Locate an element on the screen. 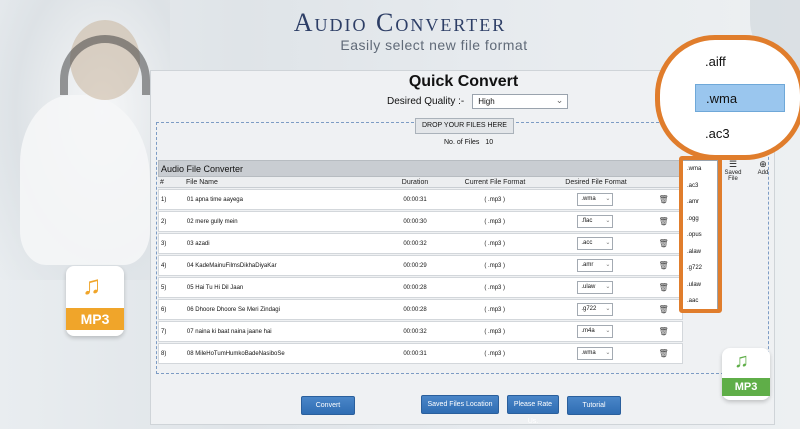  zoom-option-selected: .wma is located at coordinates (740, 98).